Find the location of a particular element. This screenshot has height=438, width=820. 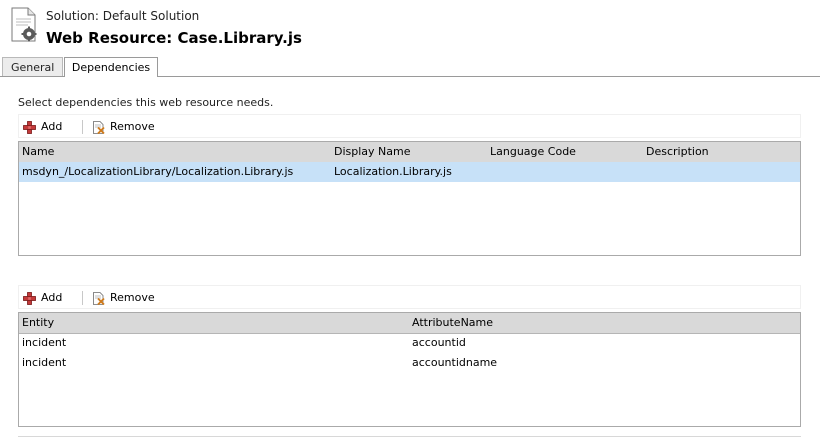

column-header-description: Description is located at coordinates (677, 152).